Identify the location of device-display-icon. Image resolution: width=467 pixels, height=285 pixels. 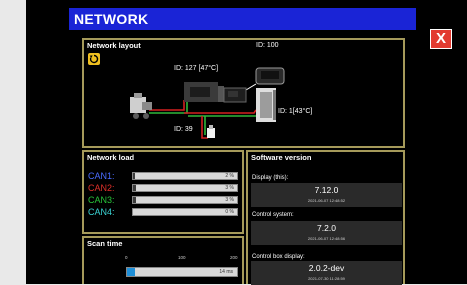
(270, 76).